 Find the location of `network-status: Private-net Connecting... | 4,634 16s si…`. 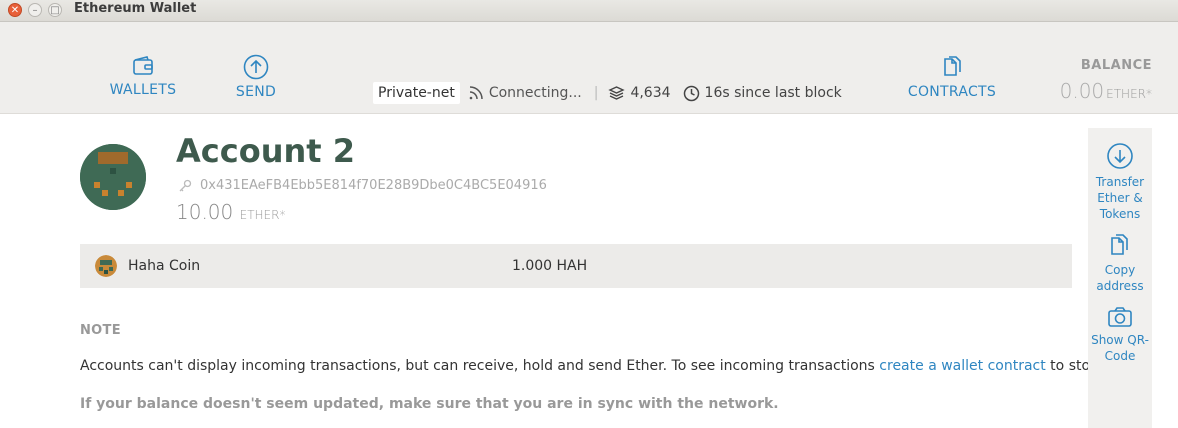

network-status: Private-net Connecting... | 4,634 16s si… is located at coordinates (607, 93).